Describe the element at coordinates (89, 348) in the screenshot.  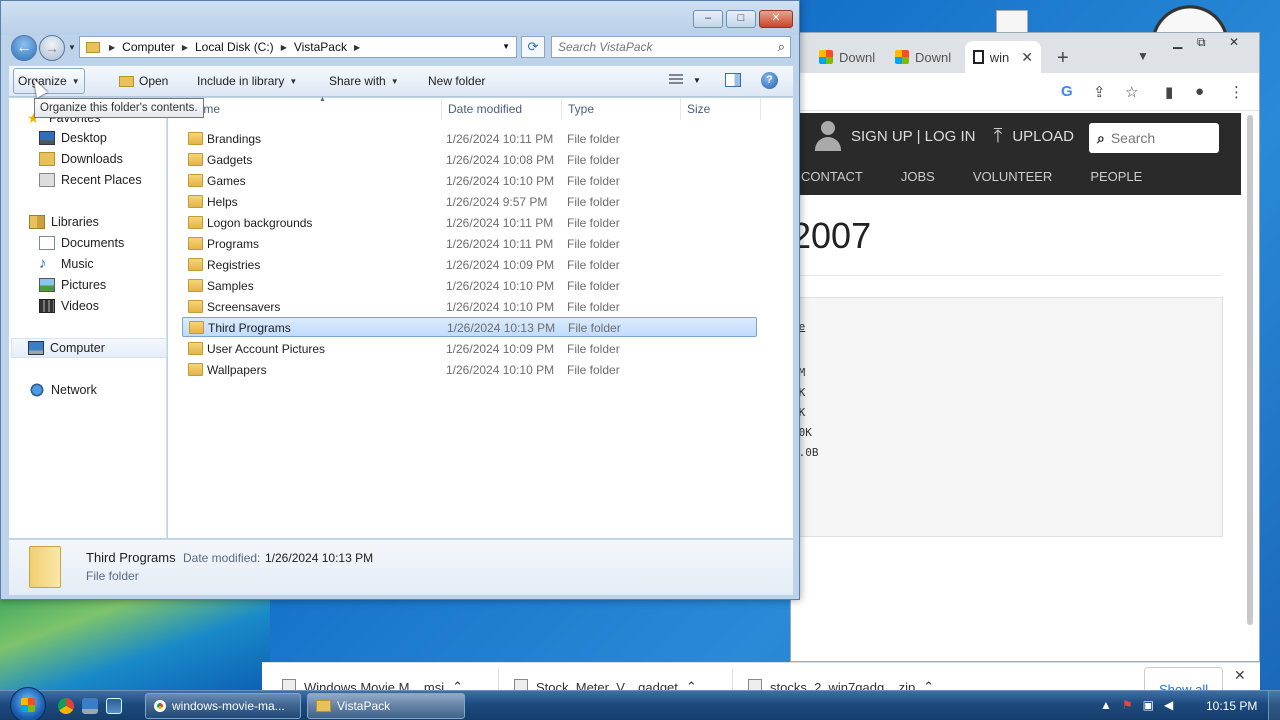
I see `sidebar-item-computer: Computer` at that location.